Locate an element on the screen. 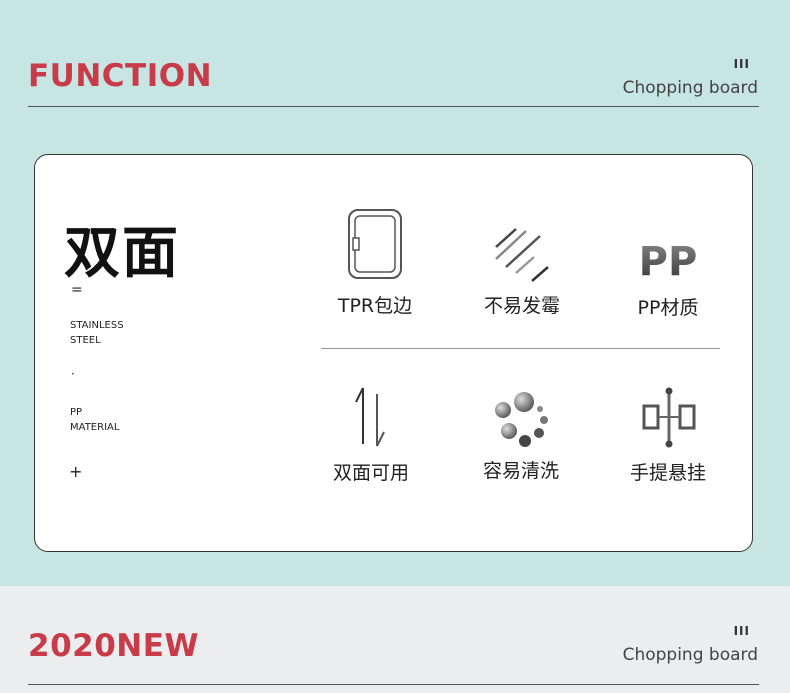 This screenshot has width=790, height=693. pp-line: PP is located at coordinates (76, 412).